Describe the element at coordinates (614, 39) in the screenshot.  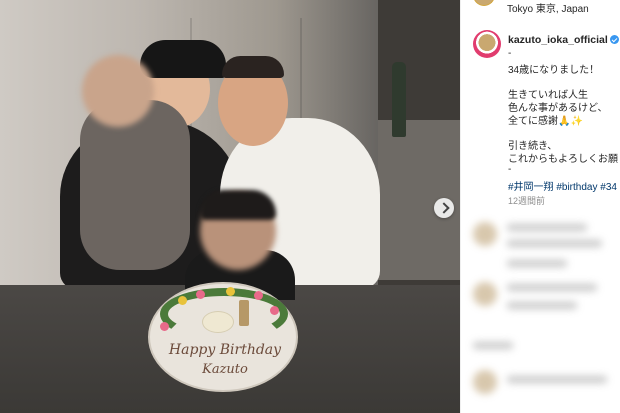
I see `verified-badge-icon` at that location.